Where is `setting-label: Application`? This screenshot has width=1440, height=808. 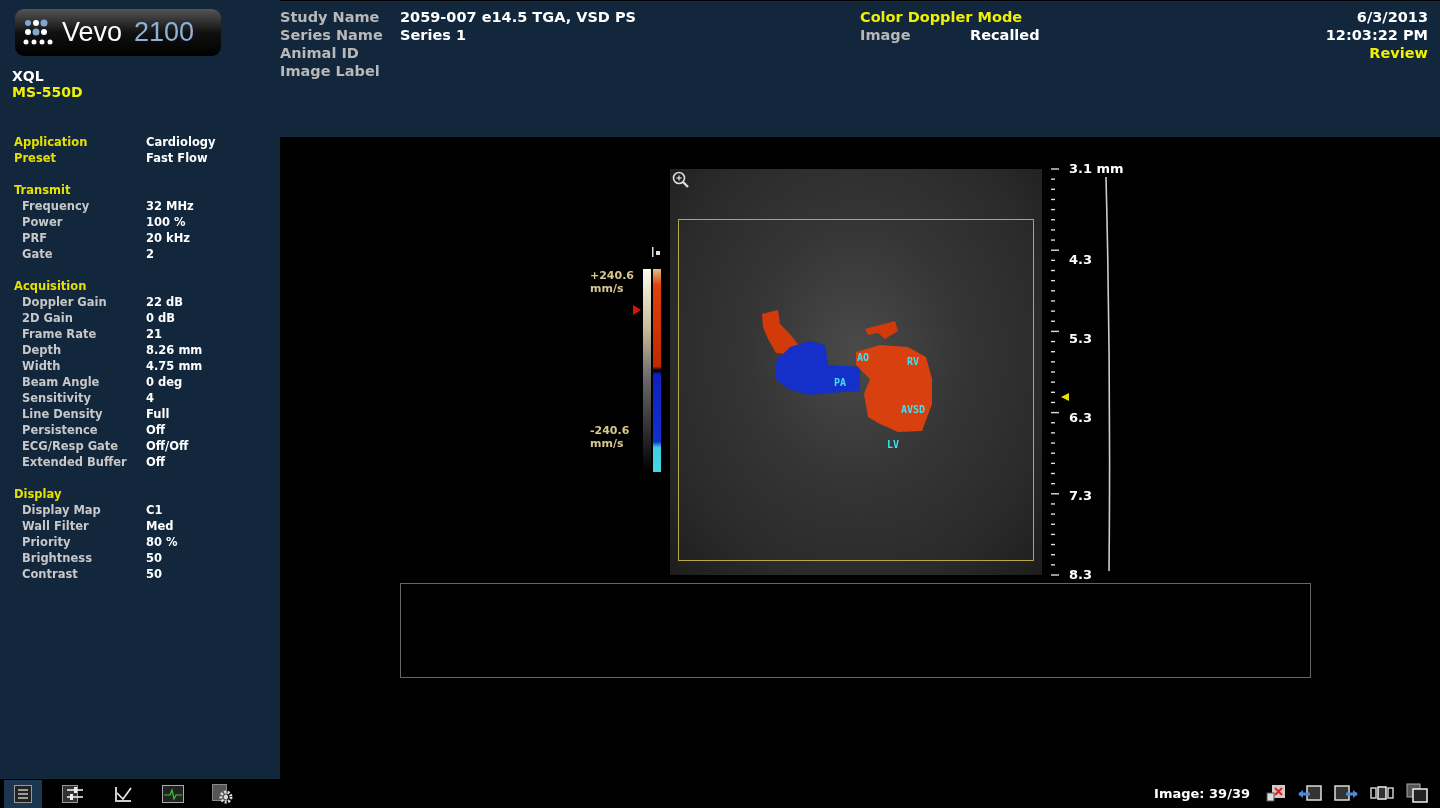 setting-label: Application is located at coordinates (51, 142).